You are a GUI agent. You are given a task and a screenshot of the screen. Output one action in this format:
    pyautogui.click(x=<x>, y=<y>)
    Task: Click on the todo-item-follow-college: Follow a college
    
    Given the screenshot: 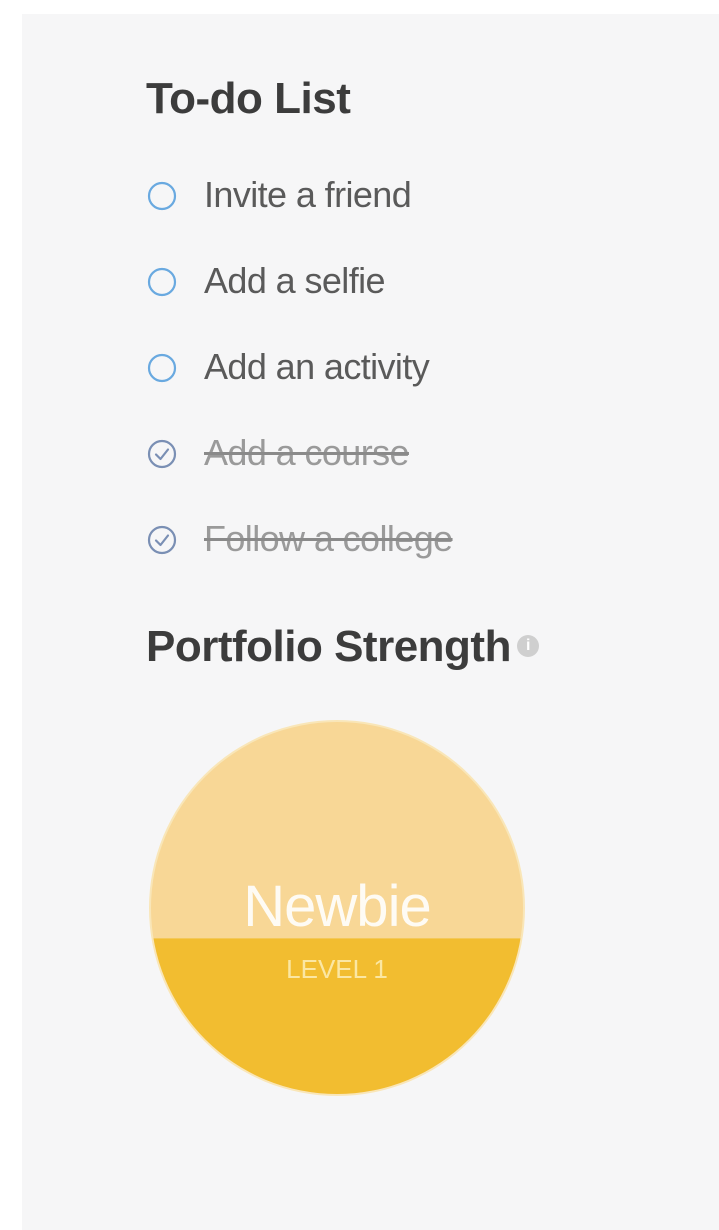 What is the action you would take?
    pyautogui.click(x=299, y=551)
    